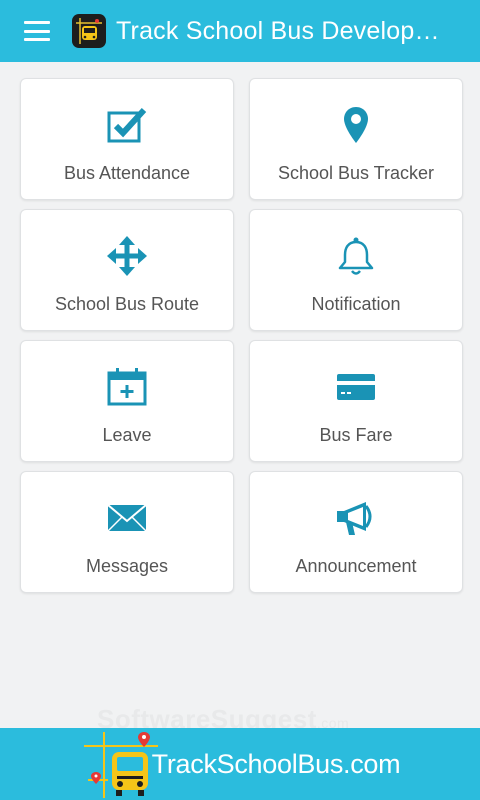 The width and height of the screenshot is (480, 800). Describe the element at coordinates (356, 256) in the screenshot. I see `bell-icon` at that location.